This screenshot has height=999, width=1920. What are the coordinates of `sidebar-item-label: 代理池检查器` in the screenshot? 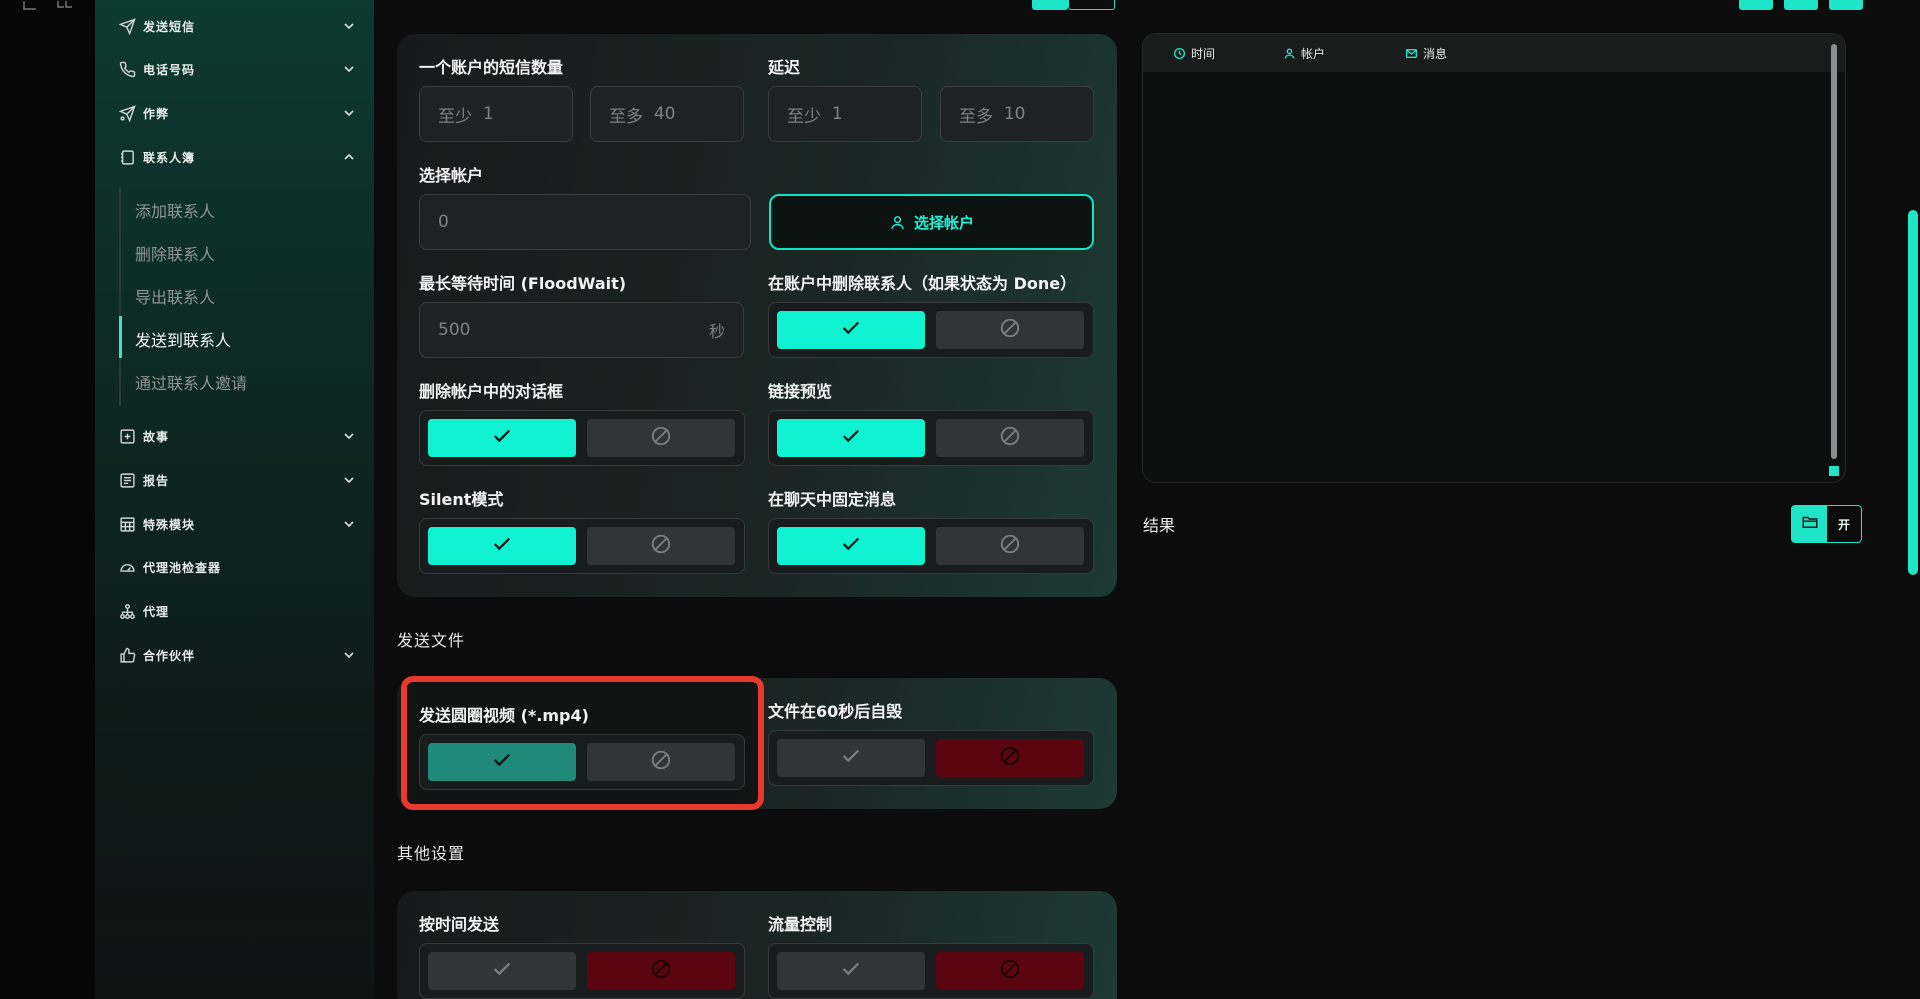 It's located at (182, 567).